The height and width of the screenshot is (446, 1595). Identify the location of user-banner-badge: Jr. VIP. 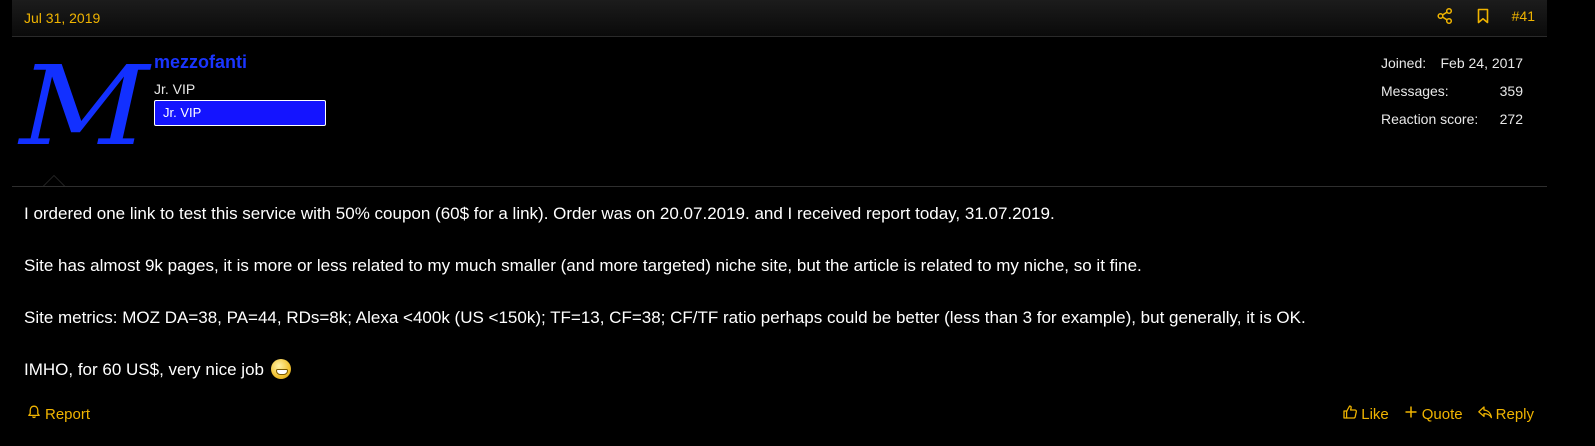
(240, 113).